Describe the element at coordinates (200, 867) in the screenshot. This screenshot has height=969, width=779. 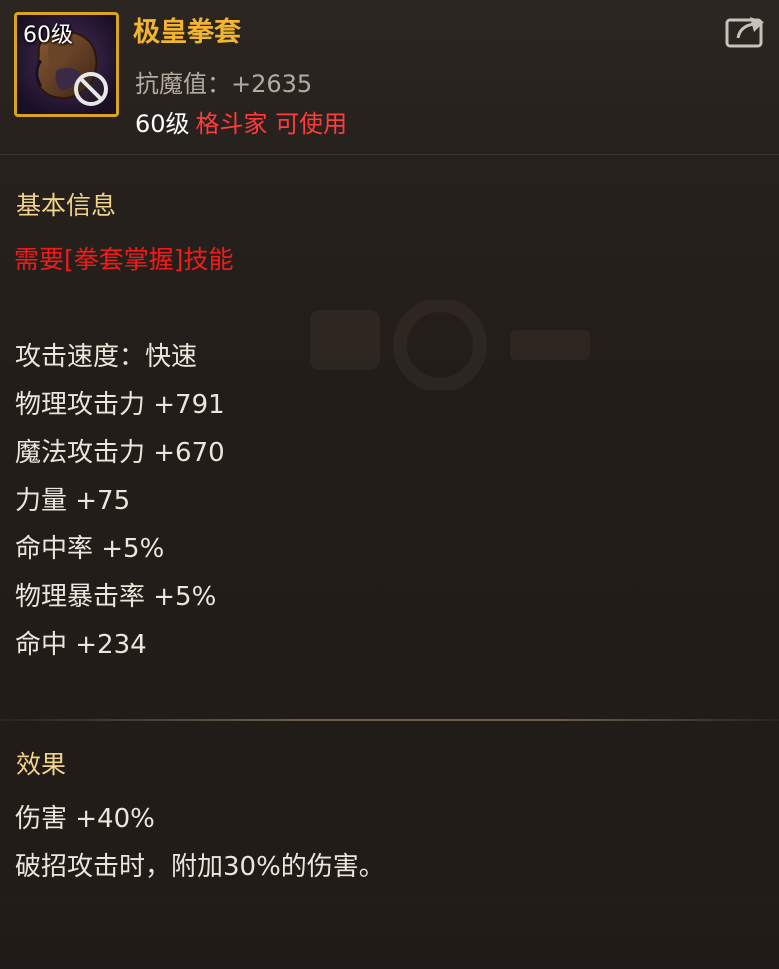
I see `effect-description: 破招攻击时，附加30%的伤害。` at that location.